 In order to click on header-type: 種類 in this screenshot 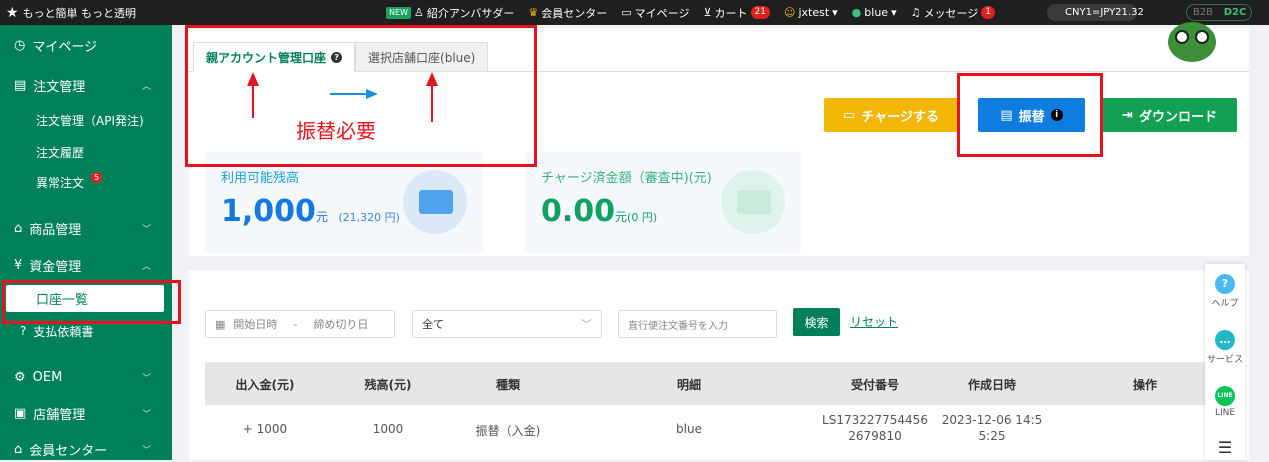, I will do `click(507, 385)`.